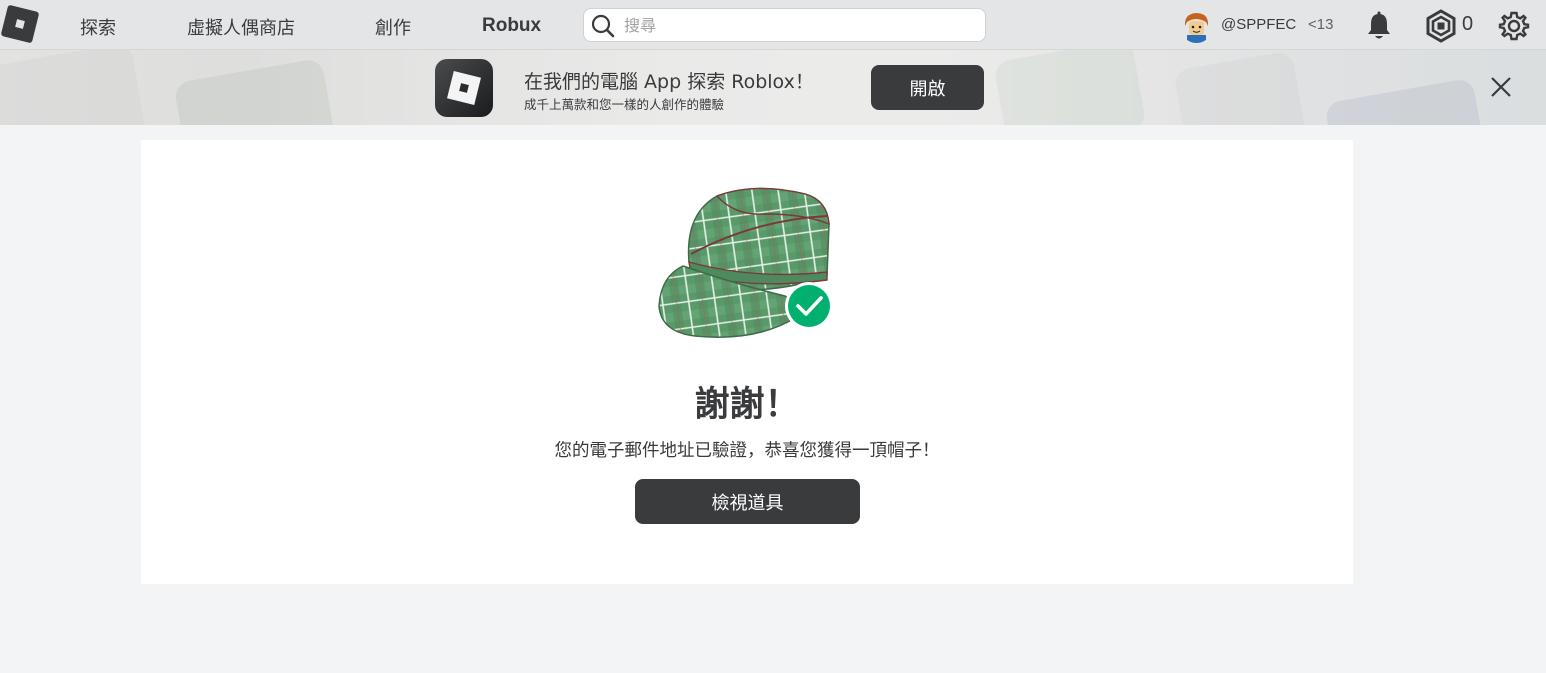 Image resolution: width=1546 pixels, height=673 pixels. I want to click on top-navigation: 探索 虛擬人偶商店 創作 Robux @SPPFEC <13 0, so click(773, 25).